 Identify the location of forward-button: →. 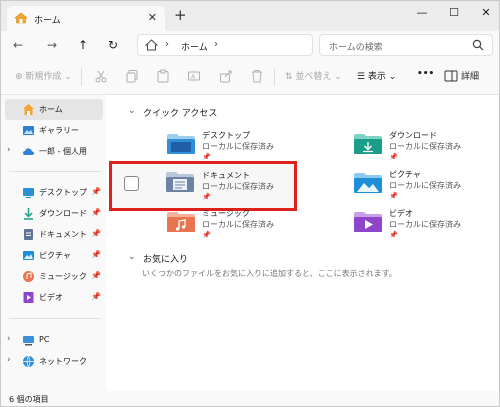
(52, 45).